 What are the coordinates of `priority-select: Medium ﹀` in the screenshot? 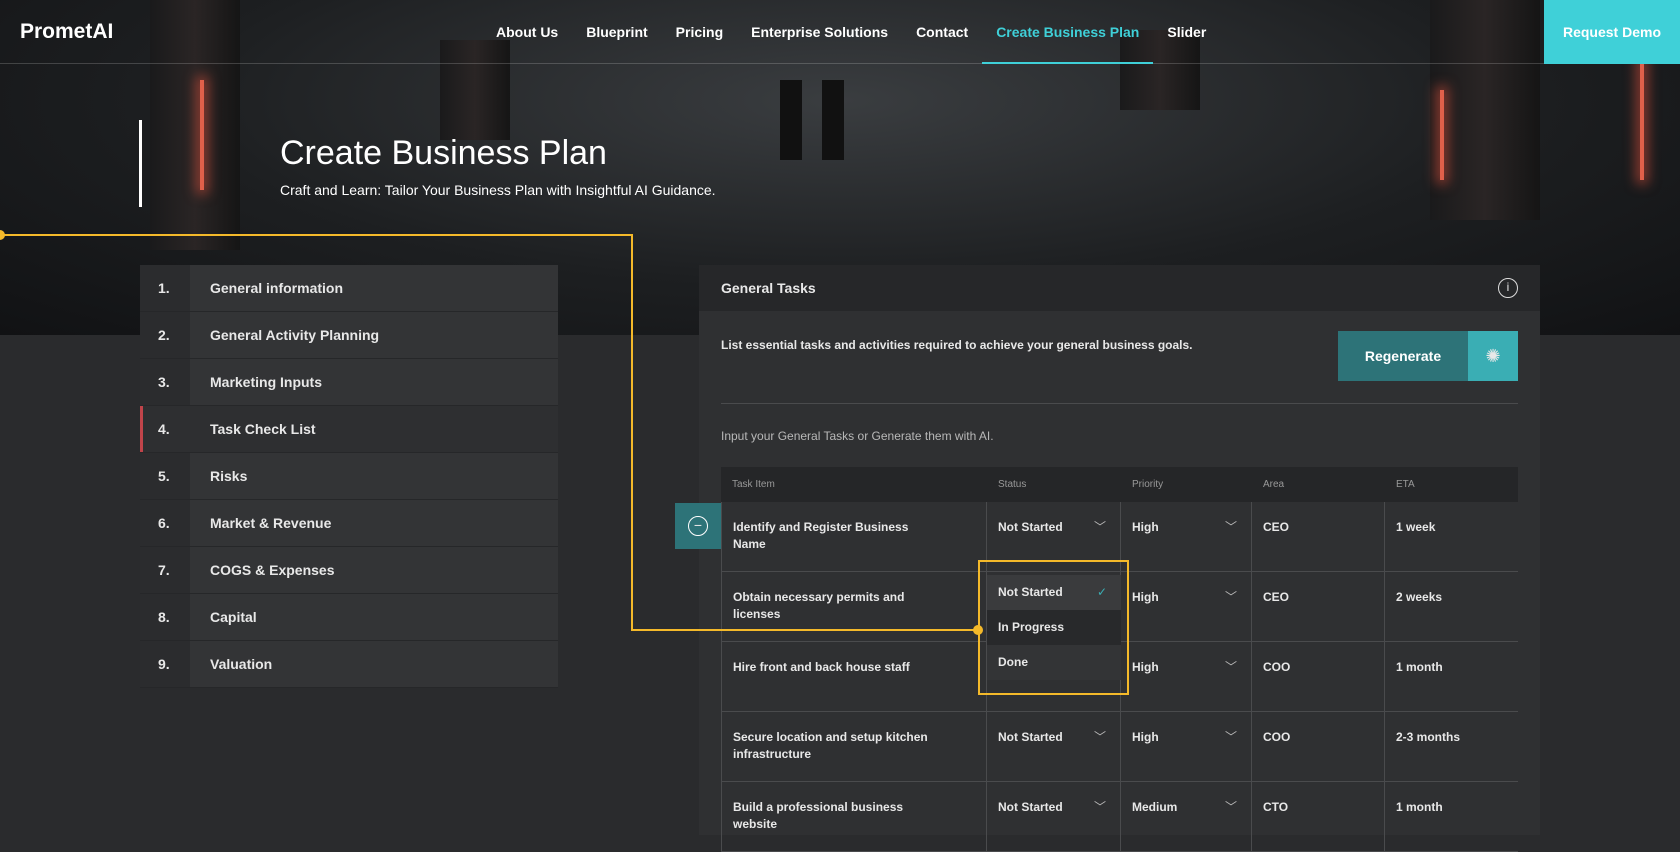 It's located at (1186, 816).